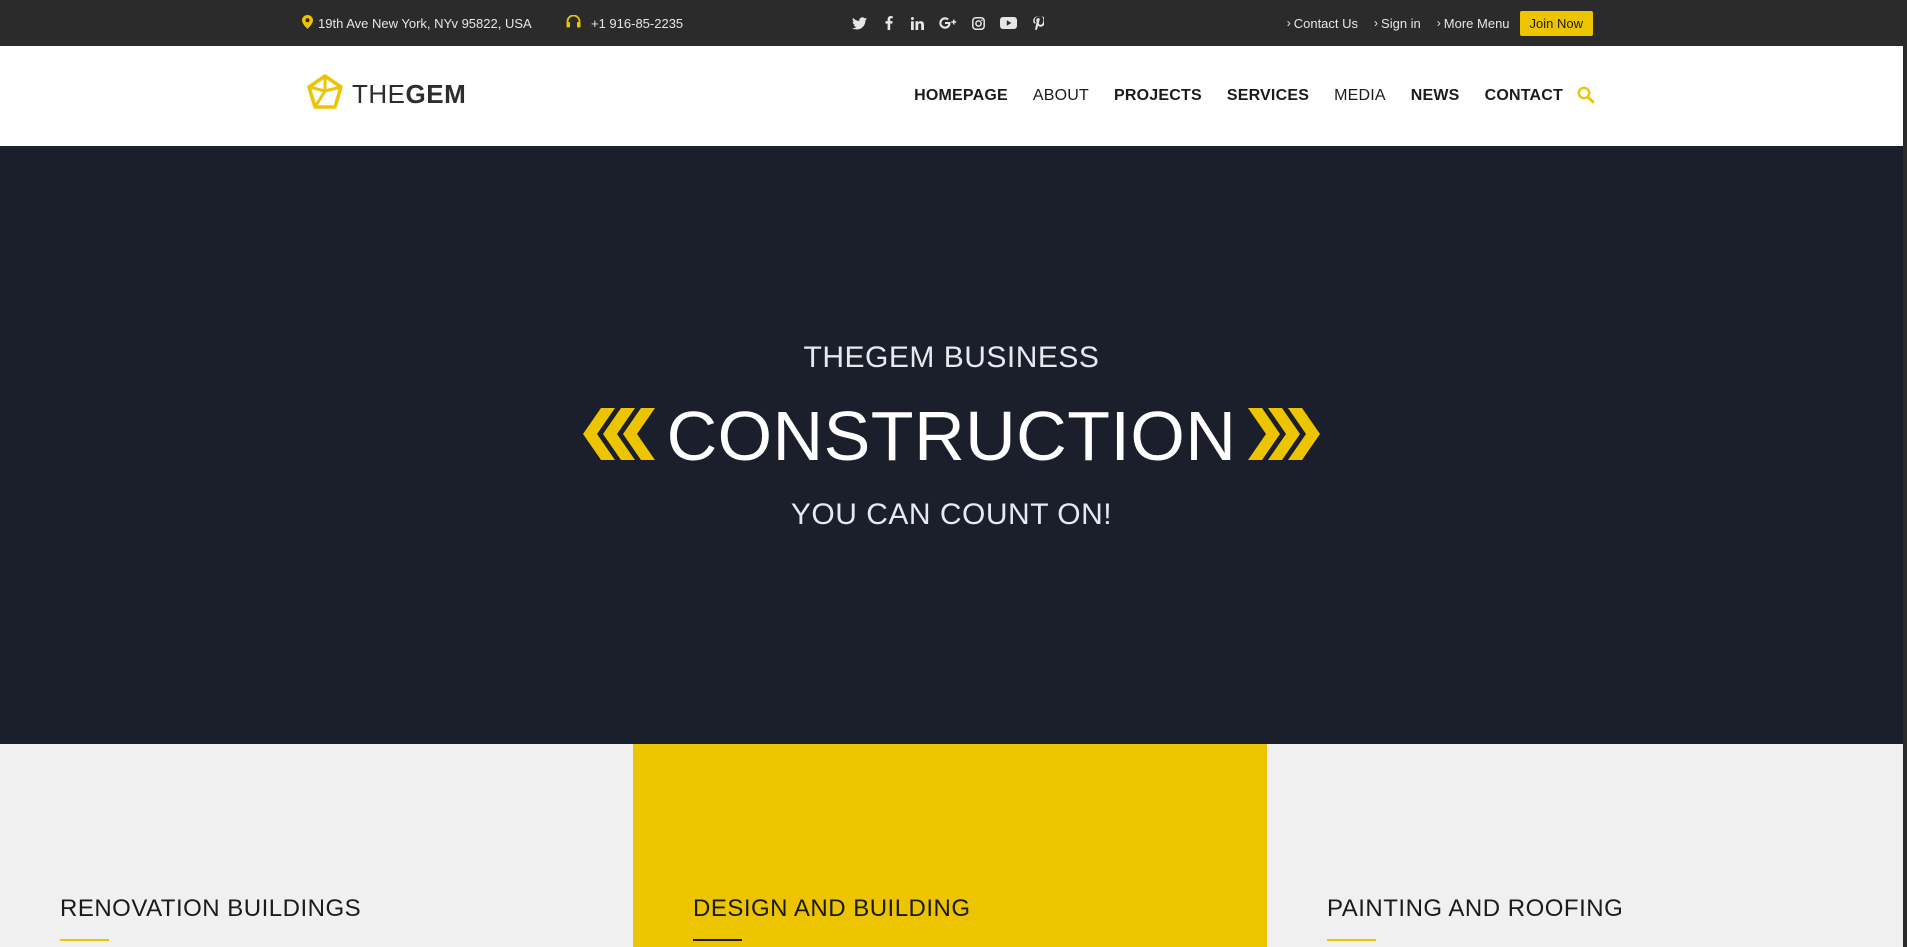 This screenshot has width=1907, height=947. I want to click on logo-text-light: THE, so click(379, 93).